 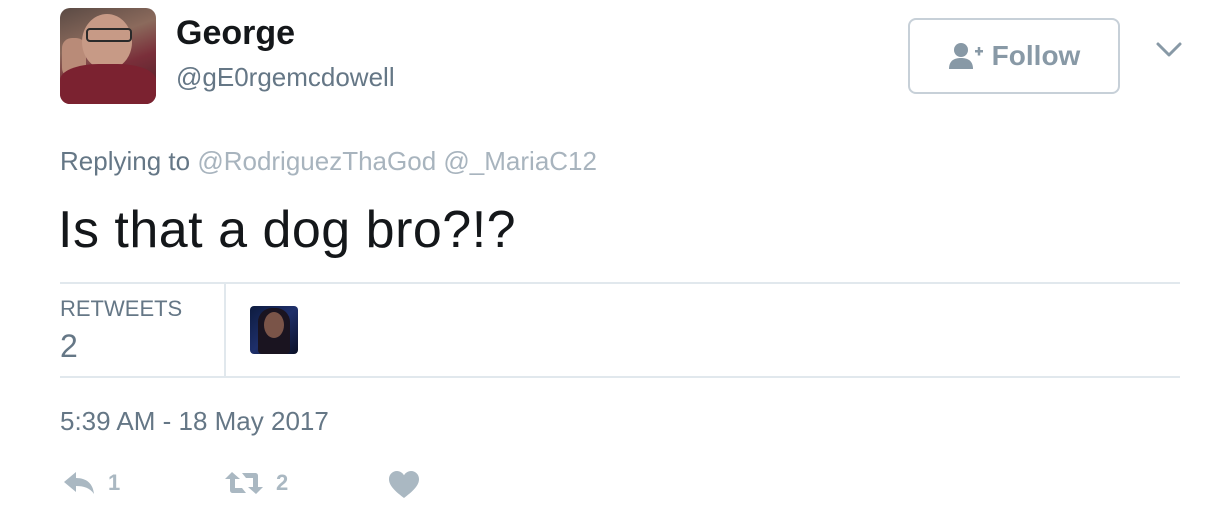 I want to click on mention-link: @_MariaC12, so click(x=520, y=161).